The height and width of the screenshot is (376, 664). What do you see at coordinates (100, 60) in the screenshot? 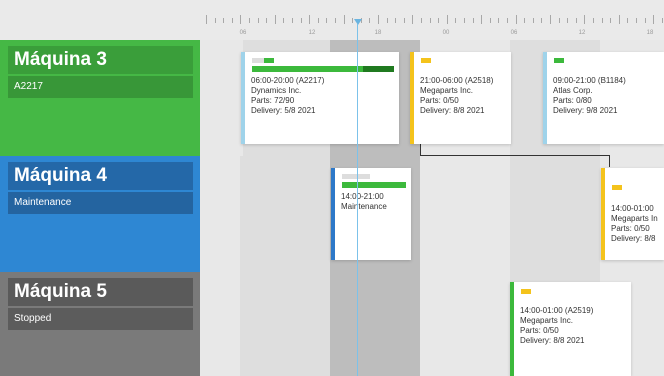
I see `machine-name: Máquina 3` at bounding box center [100, 60].